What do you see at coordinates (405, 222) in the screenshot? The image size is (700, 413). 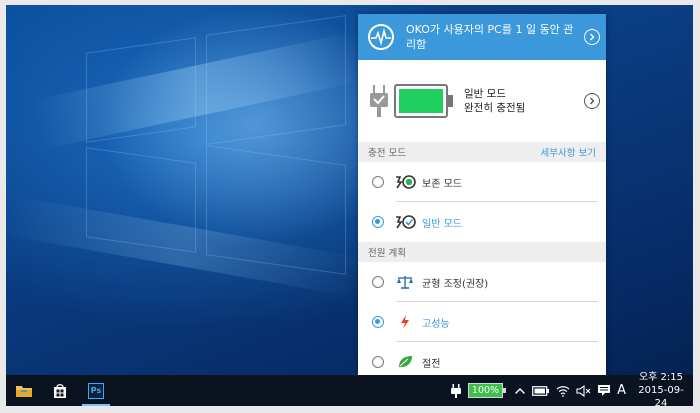 I see `battery-check-icon` at bounding box center [405, 222].